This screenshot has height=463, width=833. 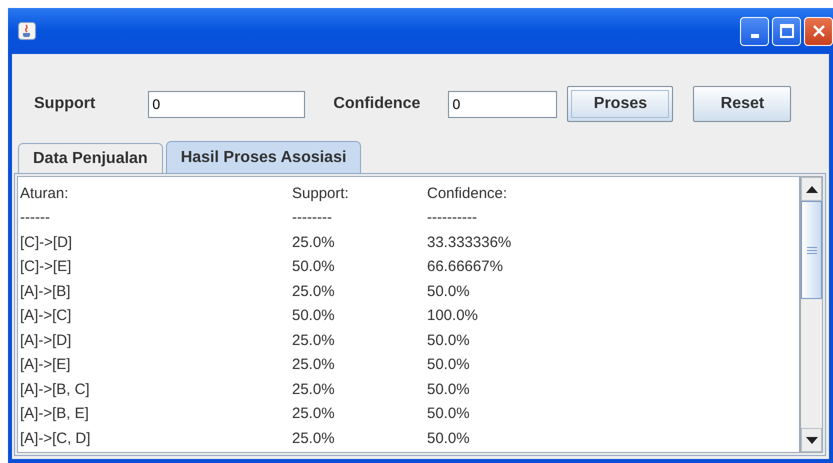 I want to click on cup-icon, so click(x=27, y=31).